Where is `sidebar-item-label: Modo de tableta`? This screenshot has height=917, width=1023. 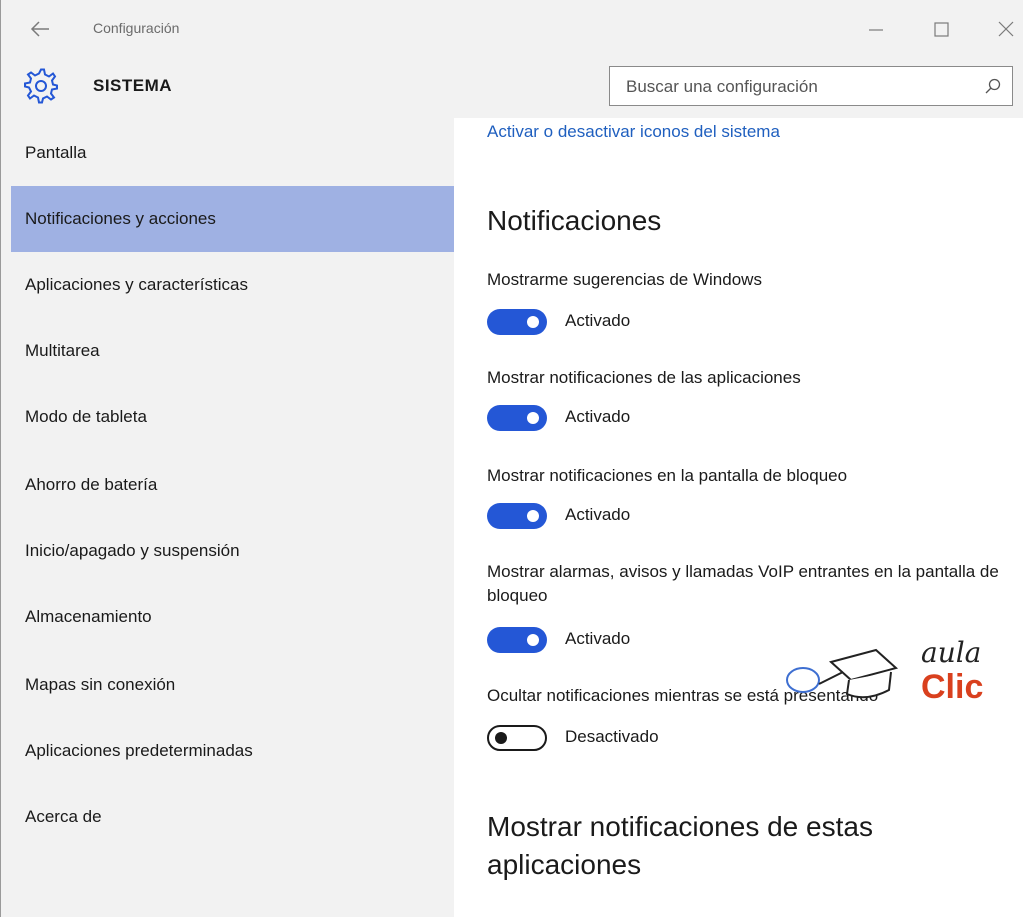
sidebar-item-label: Modo de tableta is located at coordinates (86, 416).